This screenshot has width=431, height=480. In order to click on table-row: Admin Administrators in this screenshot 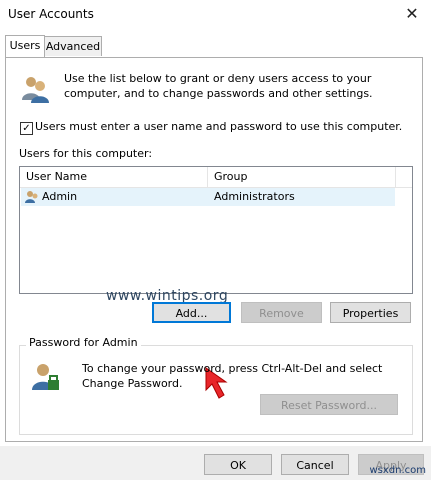, I will do `click(208, 197)`.